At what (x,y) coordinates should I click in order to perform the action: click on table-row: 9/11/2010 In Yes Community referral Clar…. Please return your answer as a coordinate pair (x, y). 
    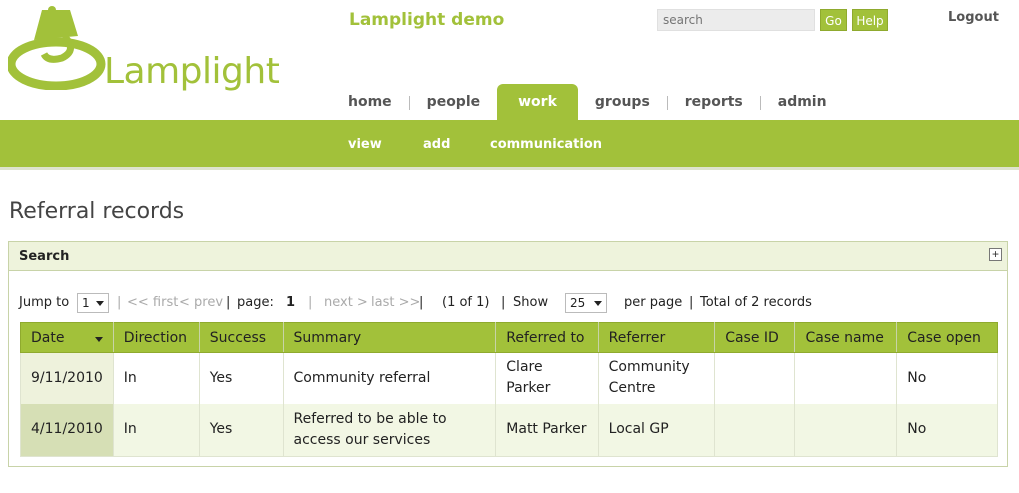
    Looking at the image, I should click on (509, 378).